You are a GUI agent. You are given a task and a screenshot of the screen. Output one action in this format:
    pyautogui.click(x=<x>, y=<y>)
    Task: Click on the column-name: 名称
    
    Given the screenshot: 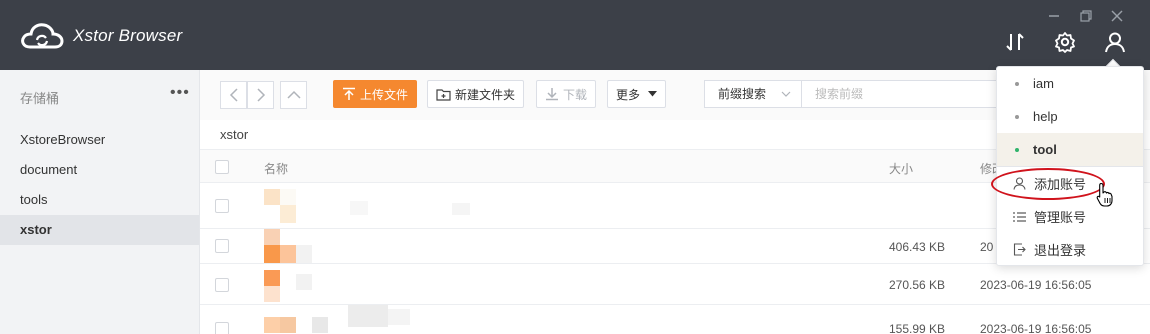 What is the action you would take?
    pyautogui.click(x=276, y=168)
    